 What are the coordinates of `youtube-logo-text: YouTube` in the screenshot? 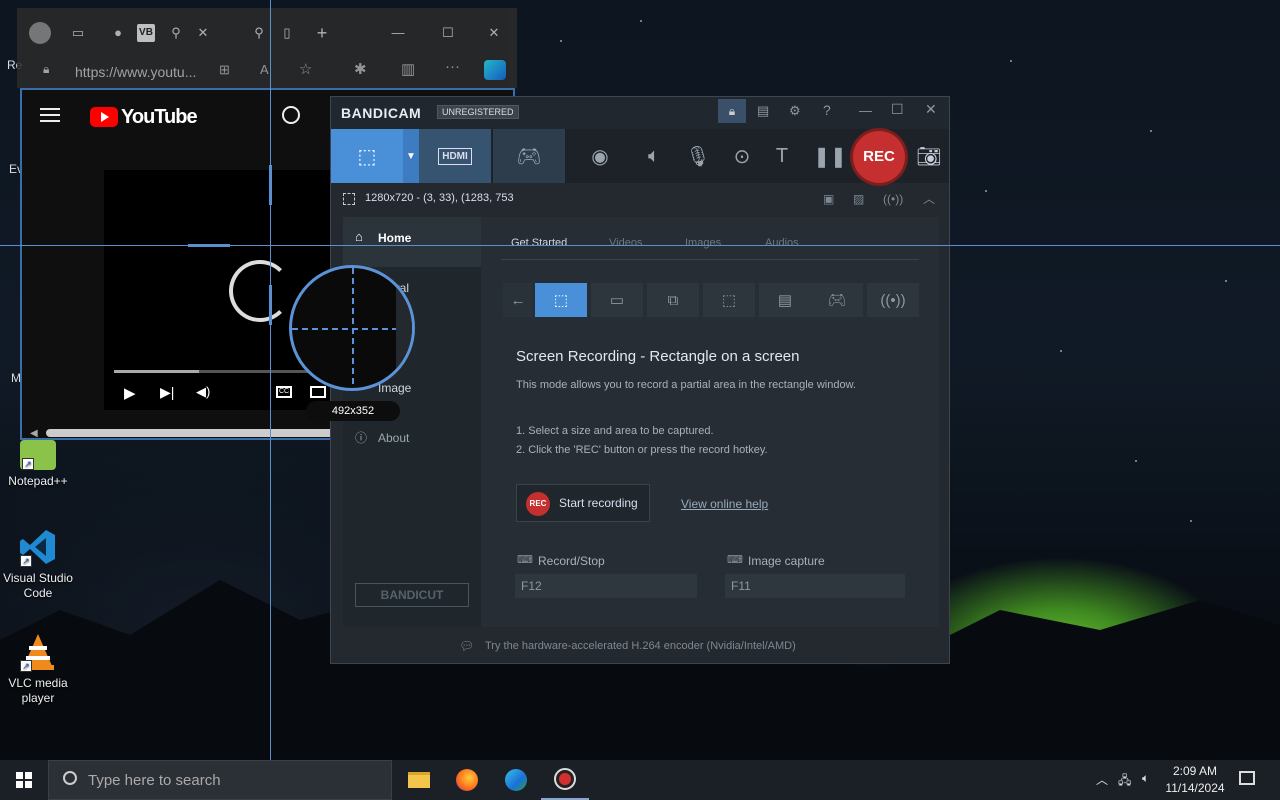 It's located at (159, 117).